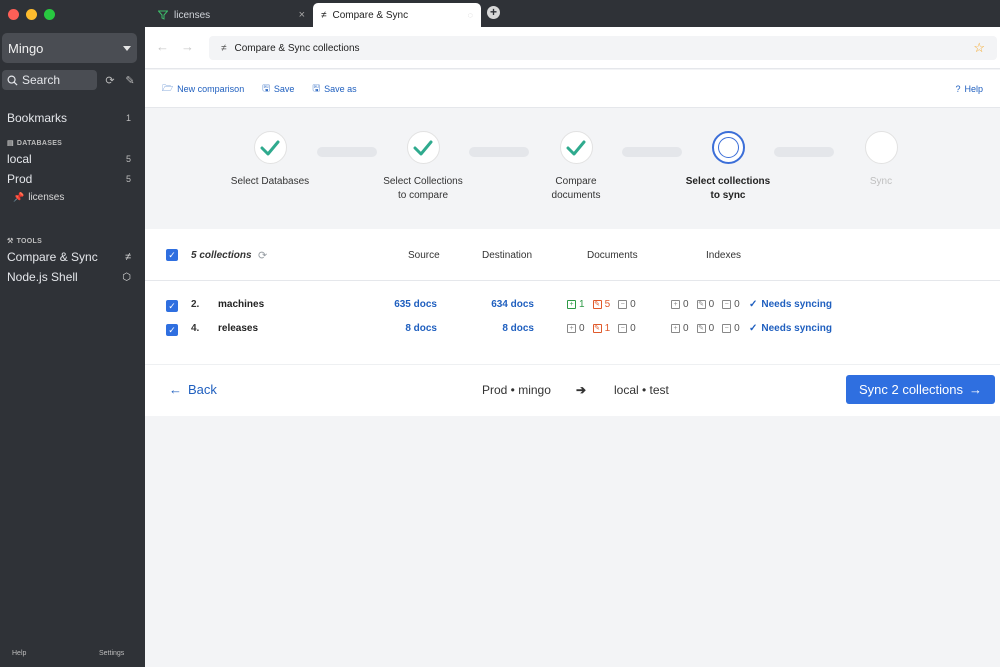 The height and width of the screenshot is (667, 1000). I want to click on save-as-button: 🖫 Save as, so click(334, 89).